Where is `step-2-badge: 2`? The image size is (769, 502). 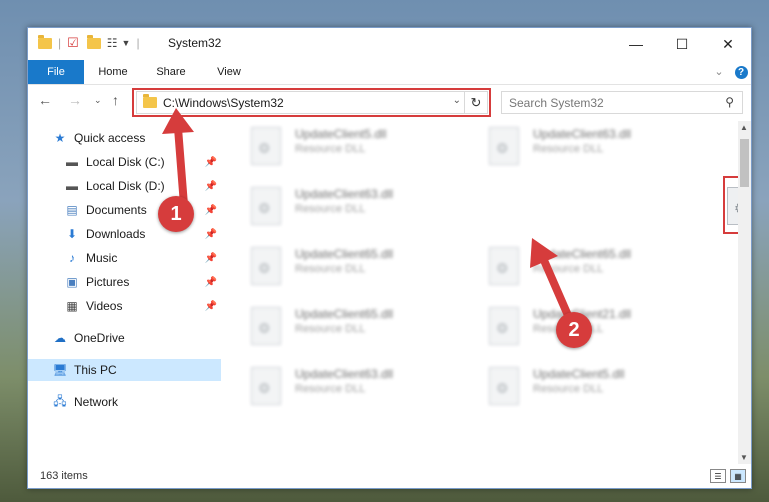 step-2-badge: 2 is located at coordinates (574, 330).